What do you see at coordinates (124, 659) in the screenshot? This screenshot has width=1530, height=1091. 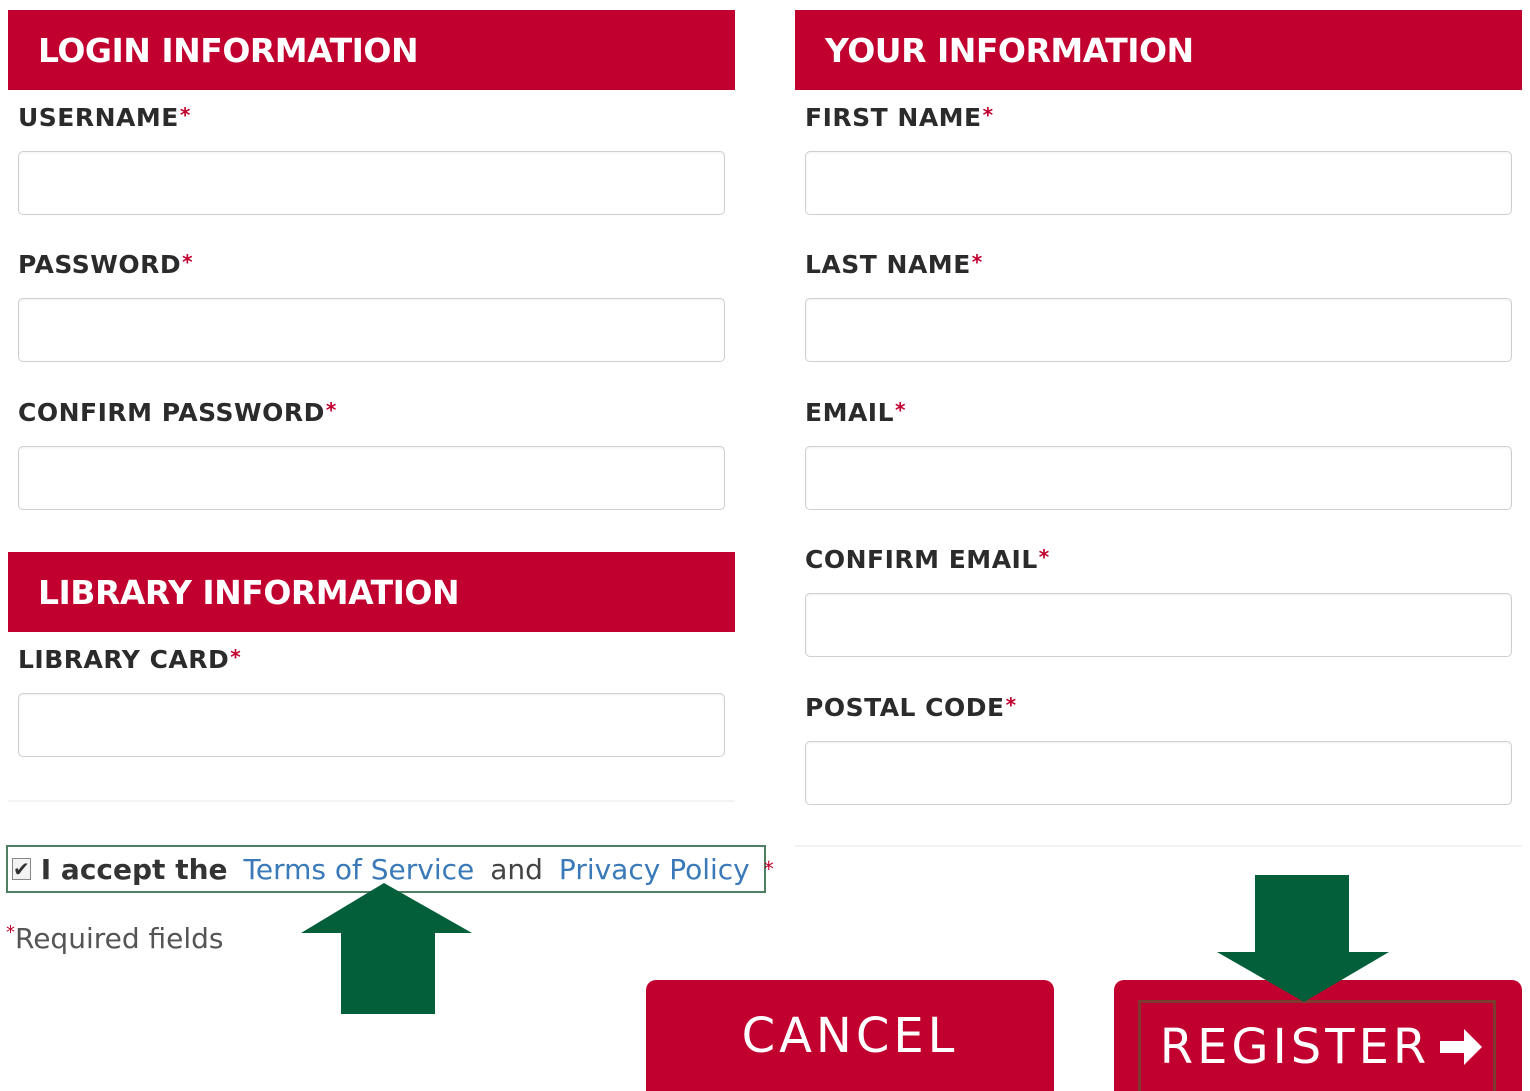 I see `library-card-label-text: LIBRARY CARD` at bounding box center [124, 659].